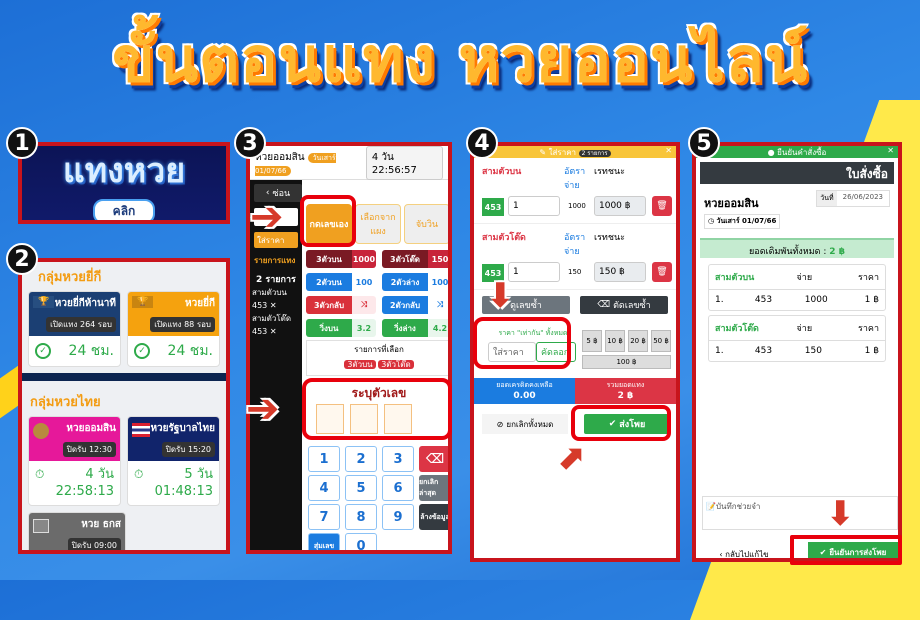  I want to click on card-sub: เปิดแทง 88 รอบ, so click(182, 324).